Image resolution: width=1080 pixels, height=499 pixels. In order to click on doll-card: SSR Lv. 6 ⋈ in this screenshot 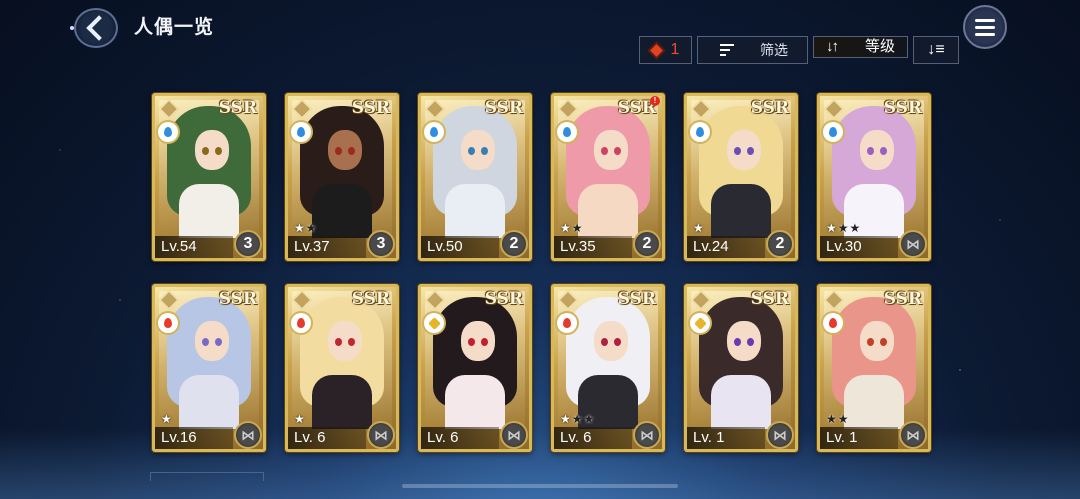, I will do `click(475, 368)`.